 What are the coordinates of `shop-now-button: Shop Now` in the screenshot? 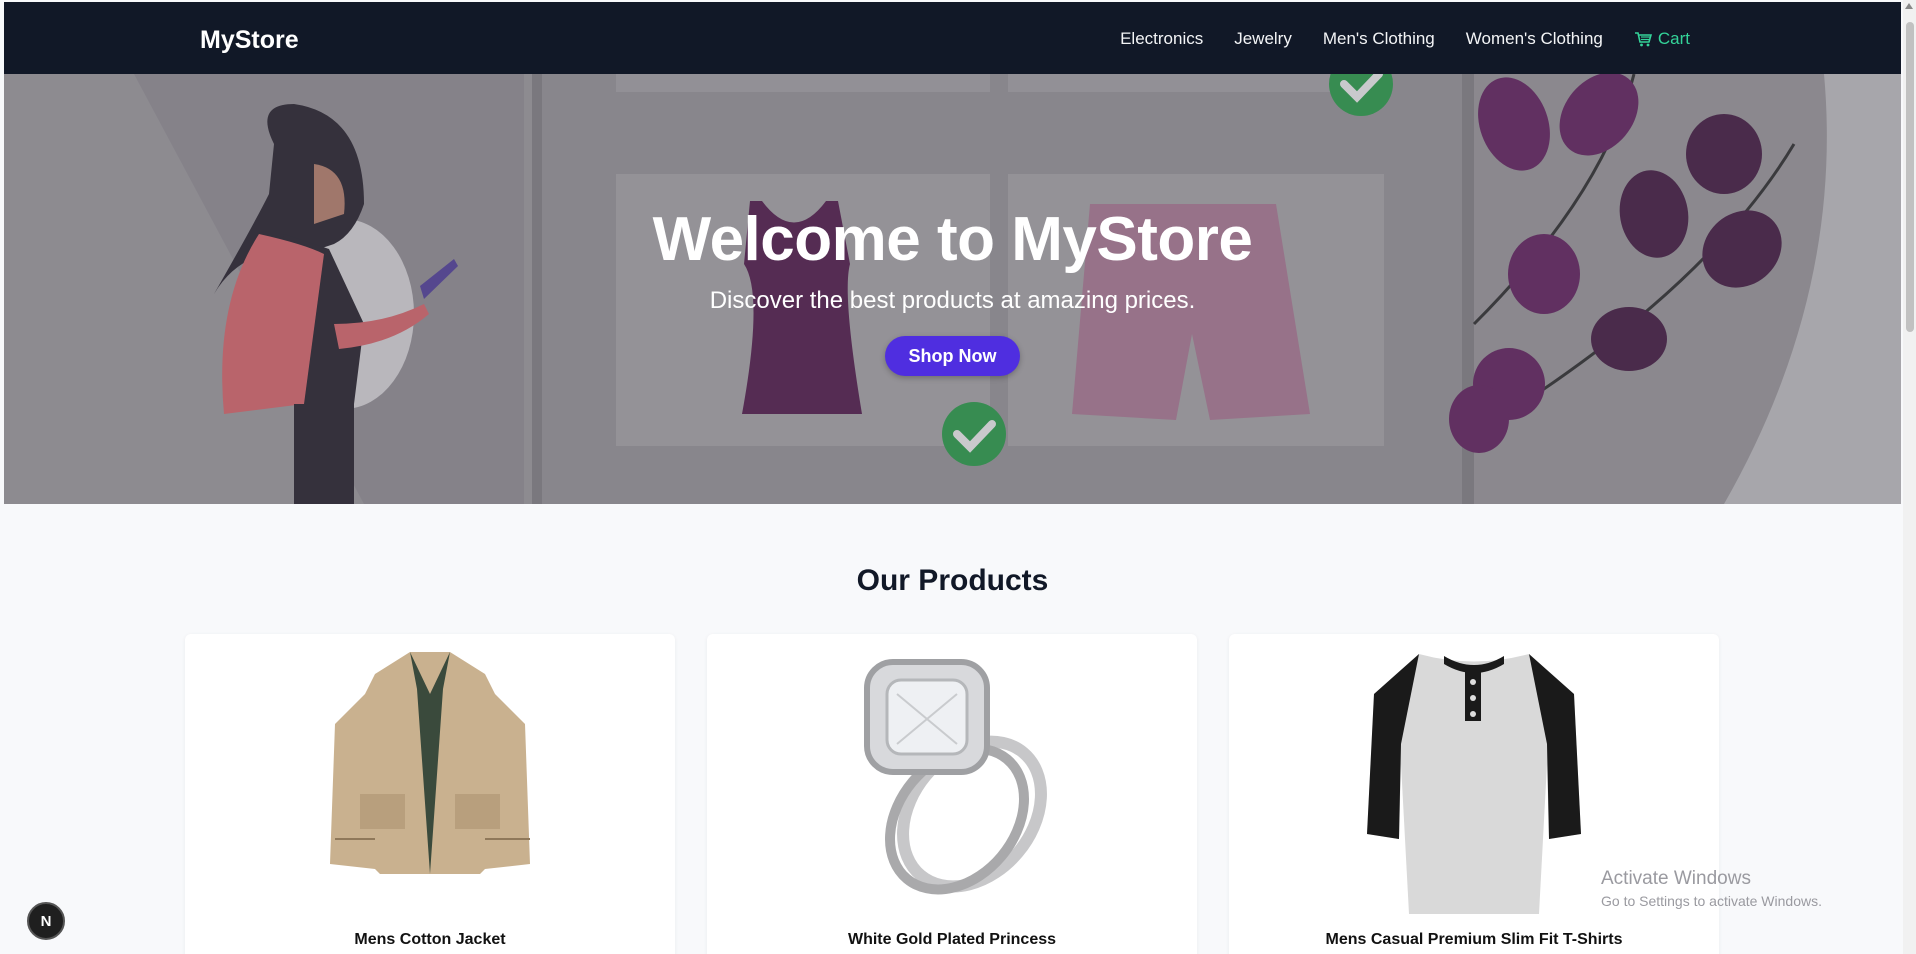 It's located at (952, 356).